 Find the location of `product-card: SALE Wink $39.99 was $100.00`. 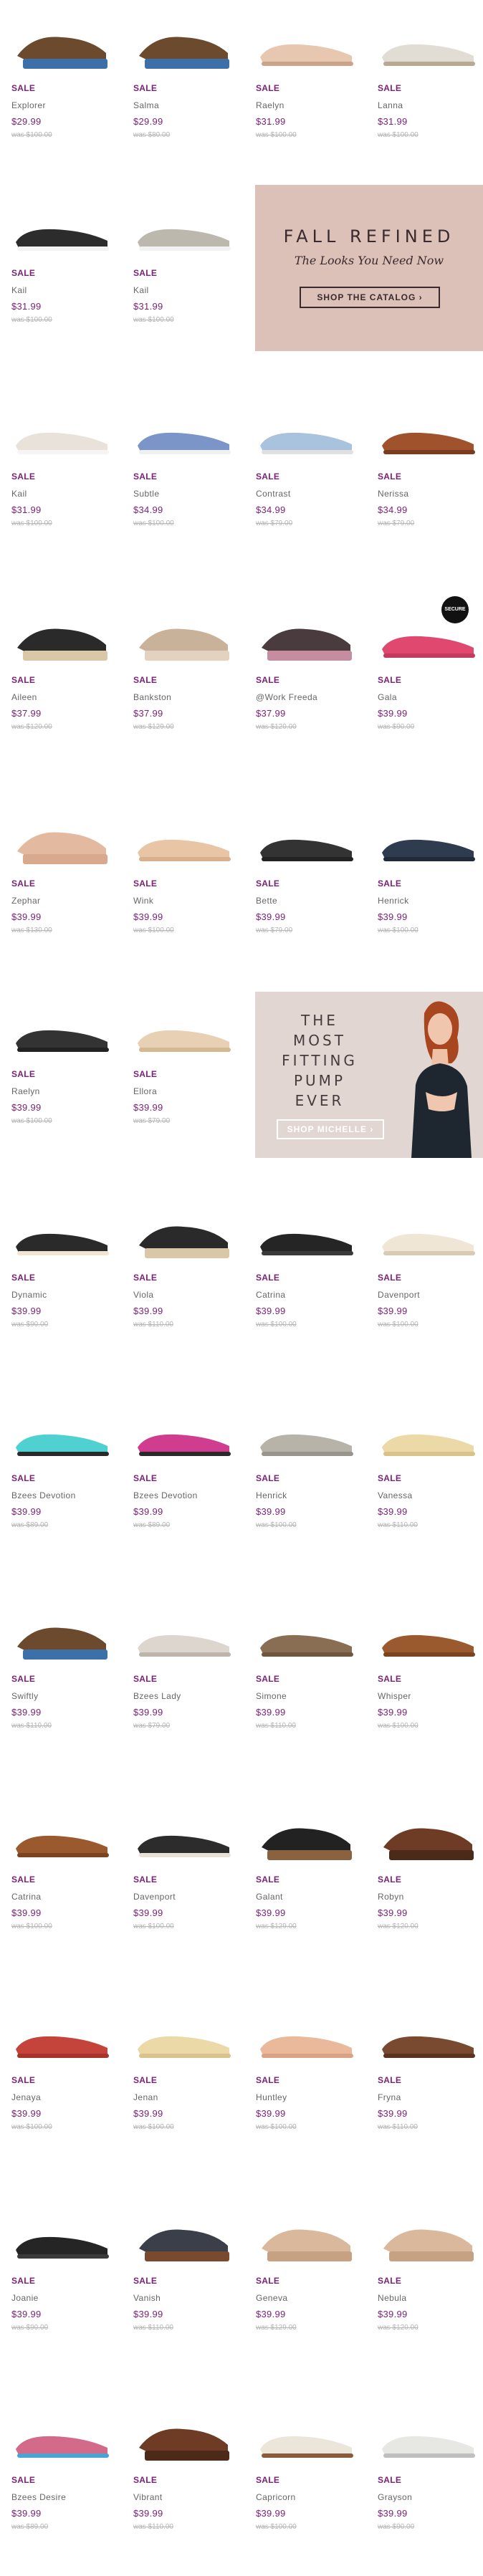

product-card: SALE Wink $39.99 was $100.00 is located at coordinates (184, 887).